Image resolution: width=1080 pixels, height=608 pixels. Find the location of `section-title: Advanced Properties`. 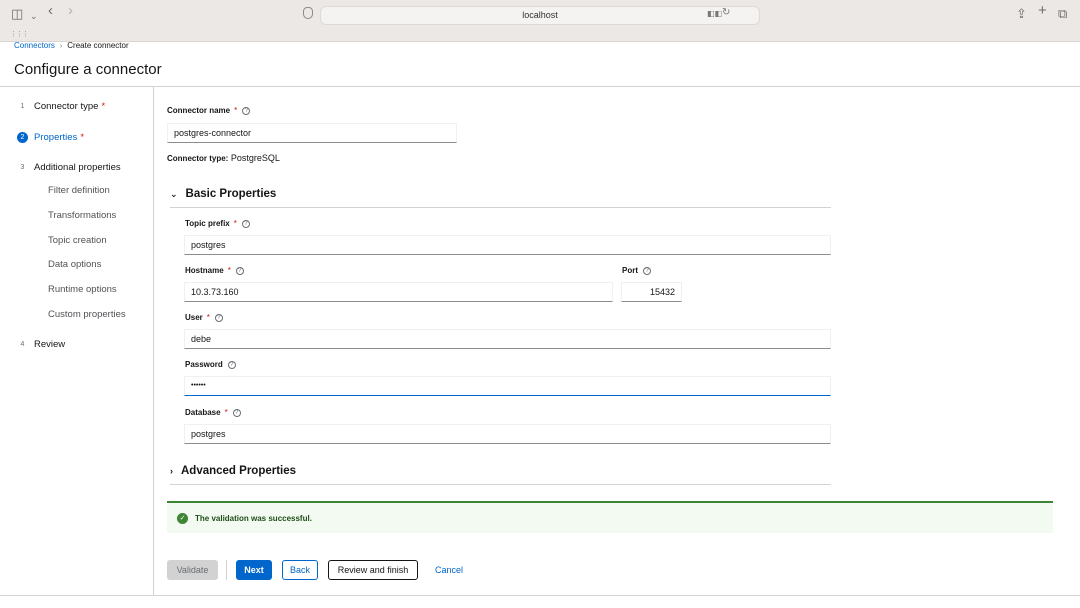

section-title: Advanced Properties is located at coordinates (239, 471).